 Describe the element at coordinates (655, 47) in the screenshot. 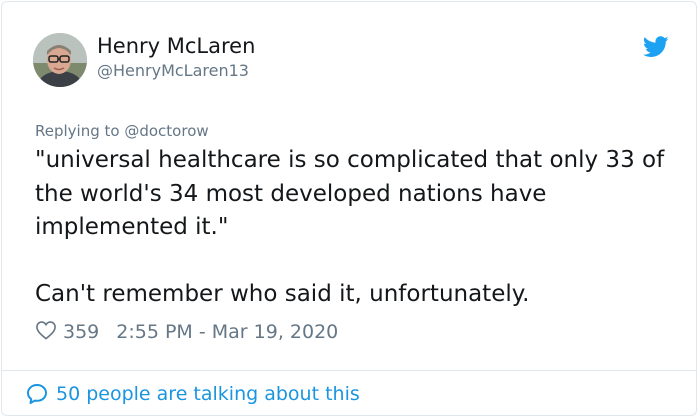

I see `twitter-bird-icon` at that location.